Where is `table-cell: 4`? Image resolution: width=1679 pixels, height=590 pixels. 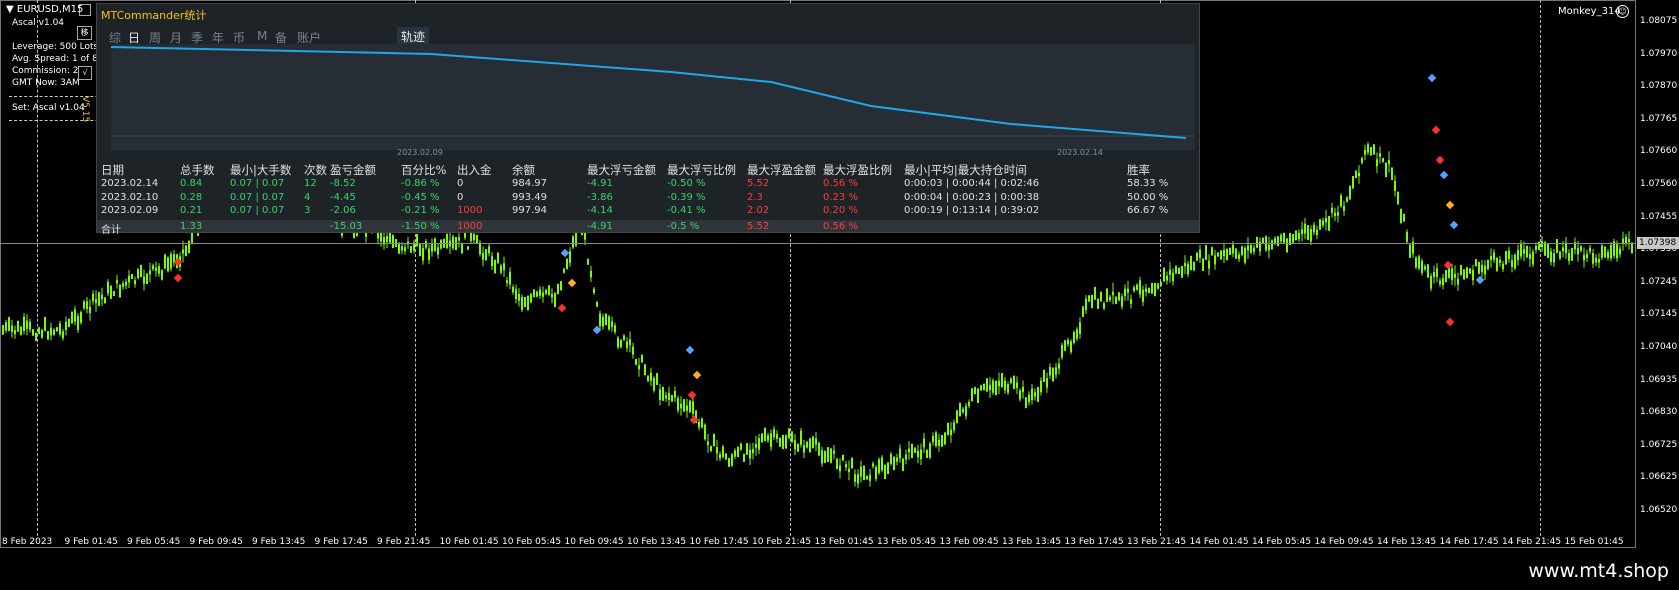 table-cell: 4 is located at coordinates (307, 197).